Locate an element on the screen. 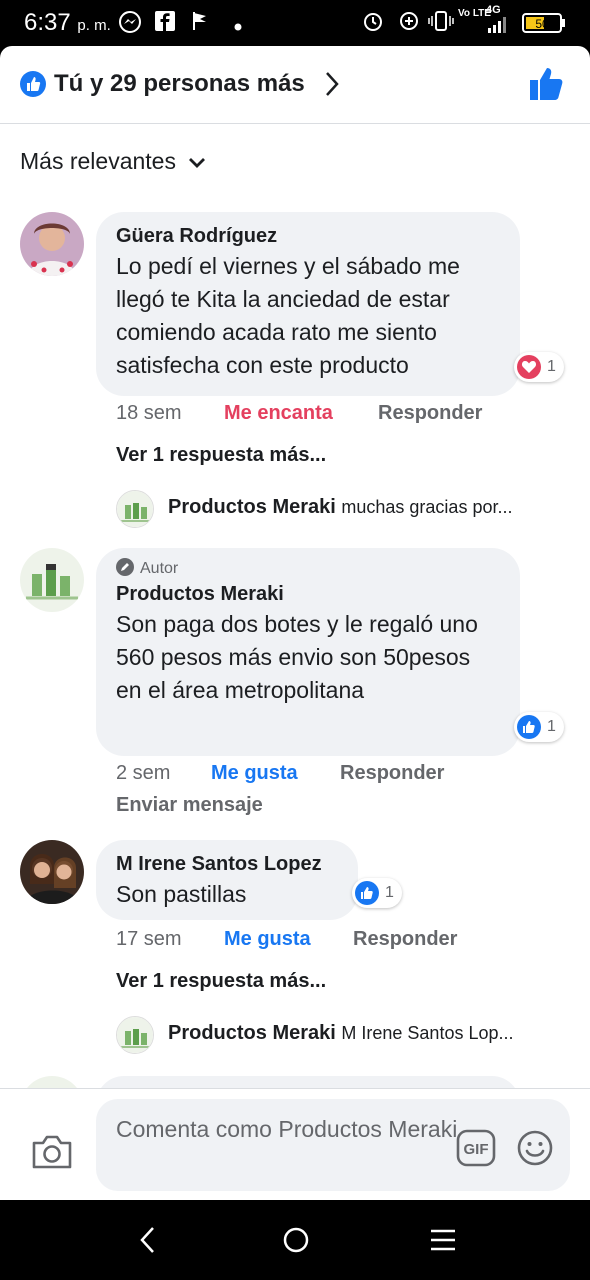 Image resolution: width=590 pixels, height=1280 pixels. system-navigation-bar is located at coordinates (295, 1240).